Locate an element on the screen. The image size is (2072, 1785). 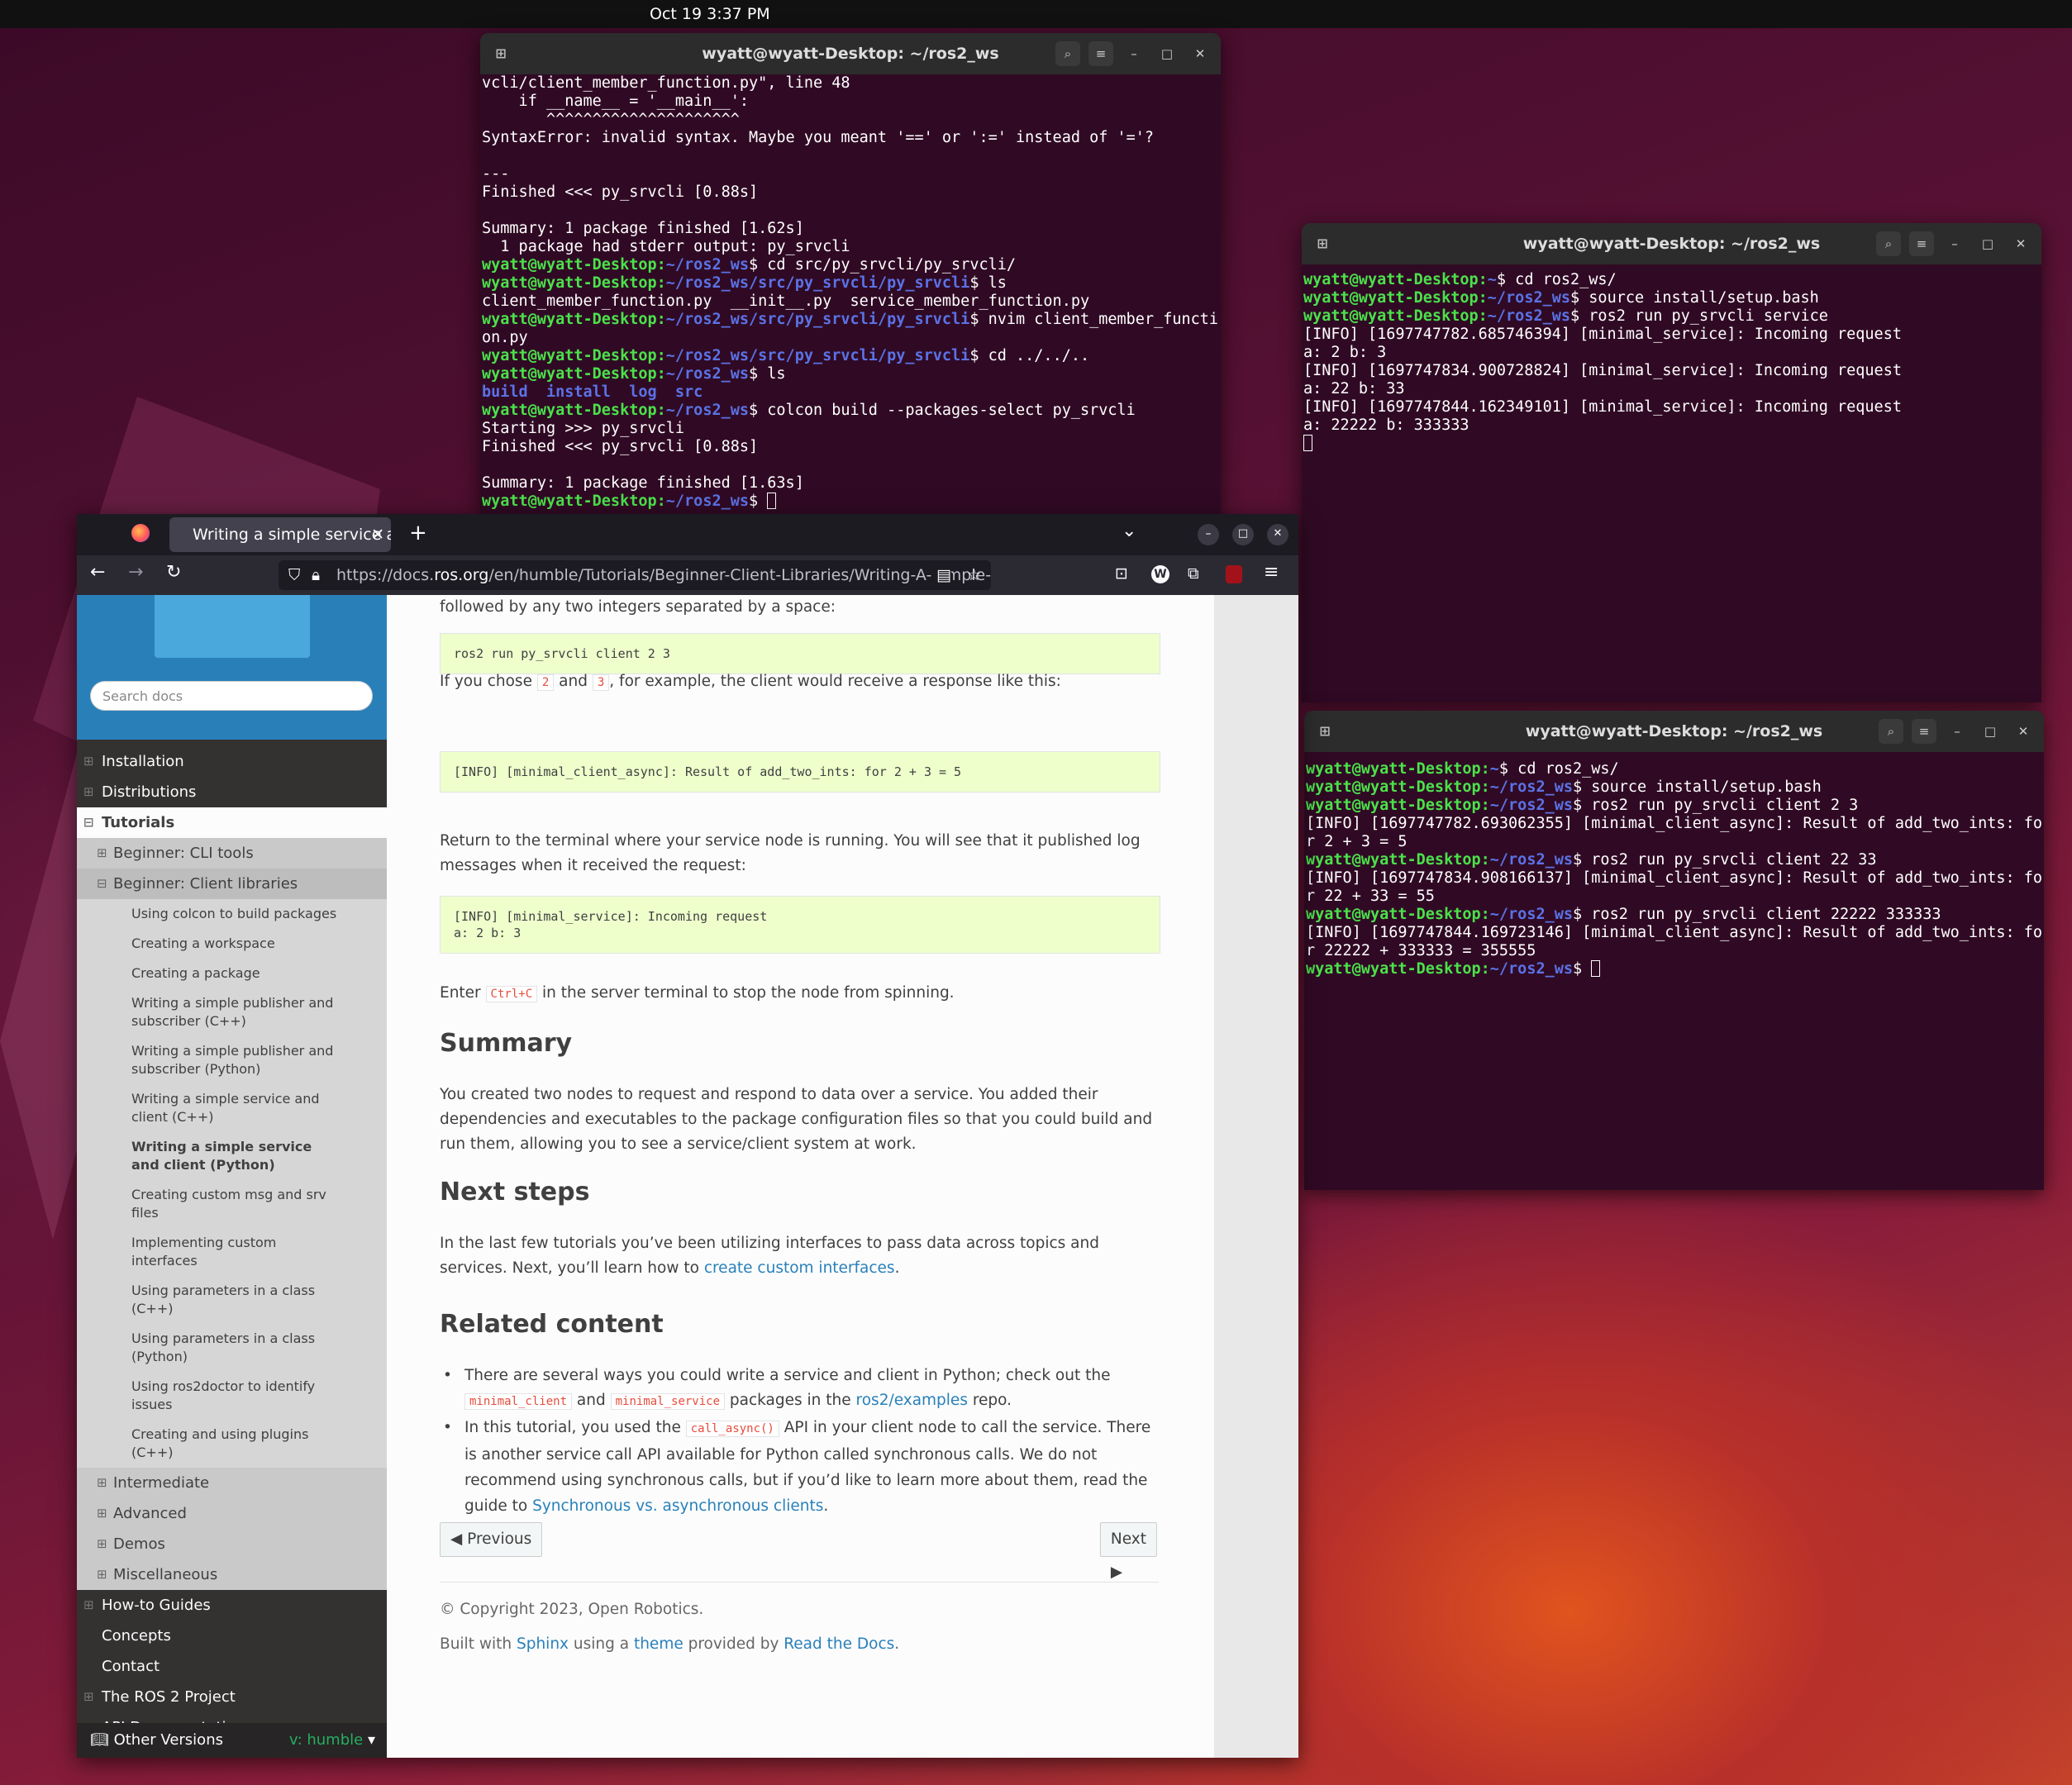
lock-icon: 🔒︎ is located at coordinates (316, 575).